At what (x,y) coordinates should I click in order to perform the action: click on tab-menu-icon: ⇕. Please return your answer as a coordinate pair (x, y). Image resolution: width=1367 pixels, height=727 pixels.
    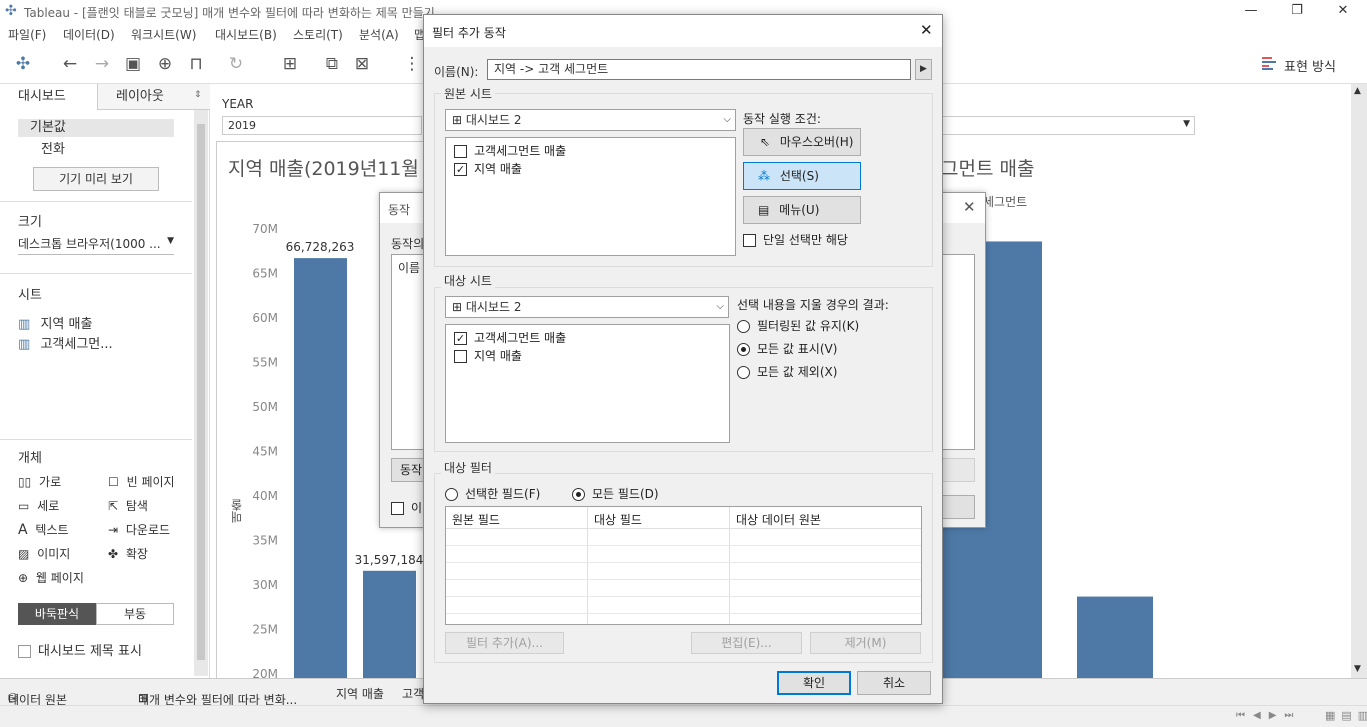
    Looking at the image, I should click on (198, 95).